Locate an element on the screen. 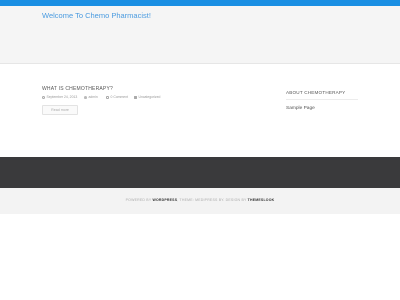  read-more-button: Read more is located at coordinates (60, 110).